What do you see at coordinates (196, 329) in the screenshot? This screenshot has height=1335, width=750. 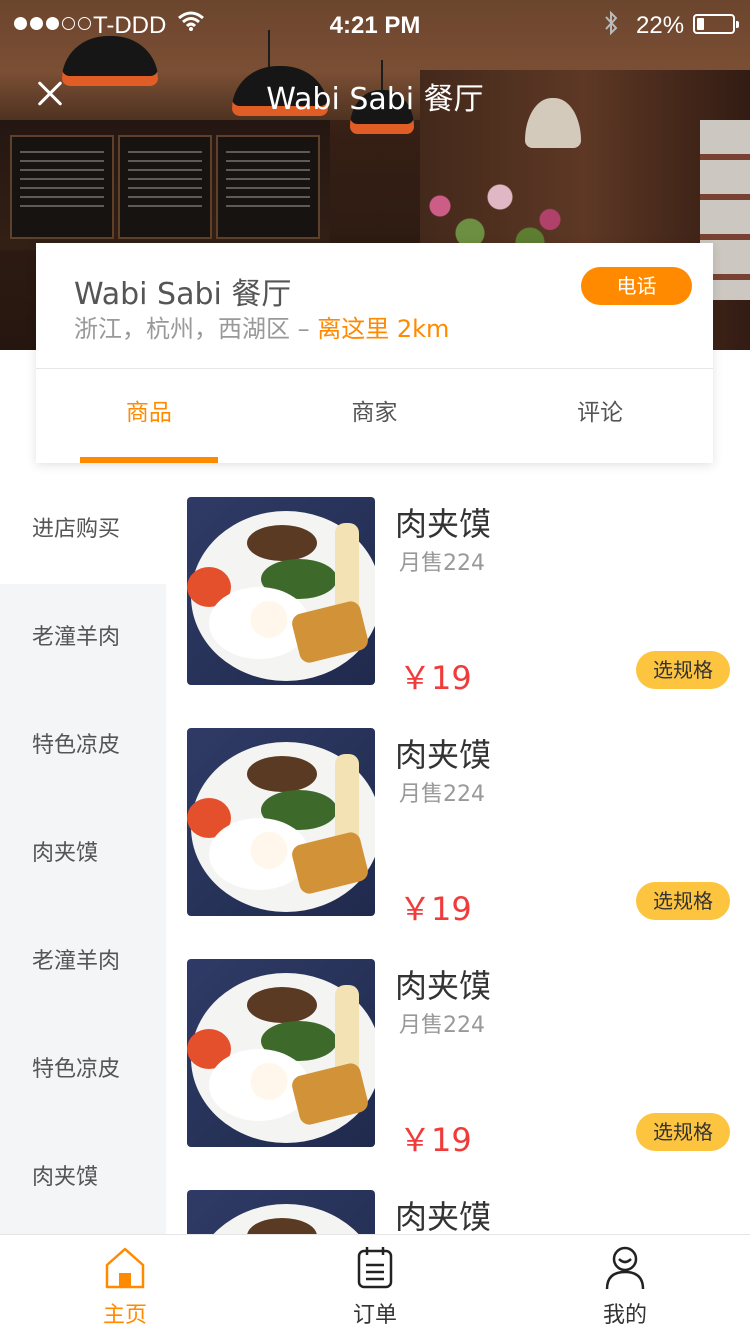 I see `shop-address-text: 浙江，杭州，西湖区 –` at bounding box center [196, 329].